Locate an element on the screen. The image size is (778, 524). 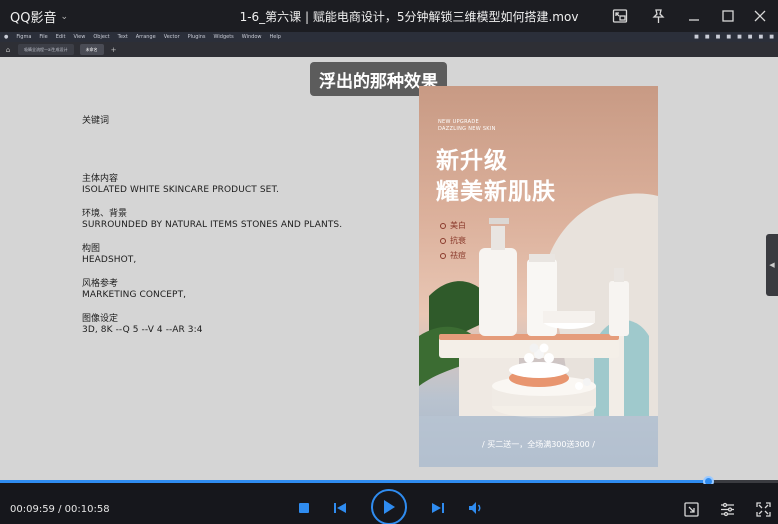
chevron-left-icon: ◀ is located at coordinates (772, 265).